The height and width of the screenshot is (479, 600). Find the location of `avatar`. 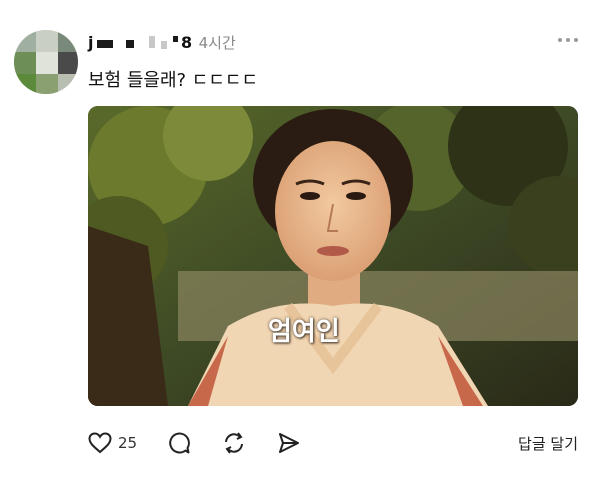

avatar is located at coordinates (46, 62).